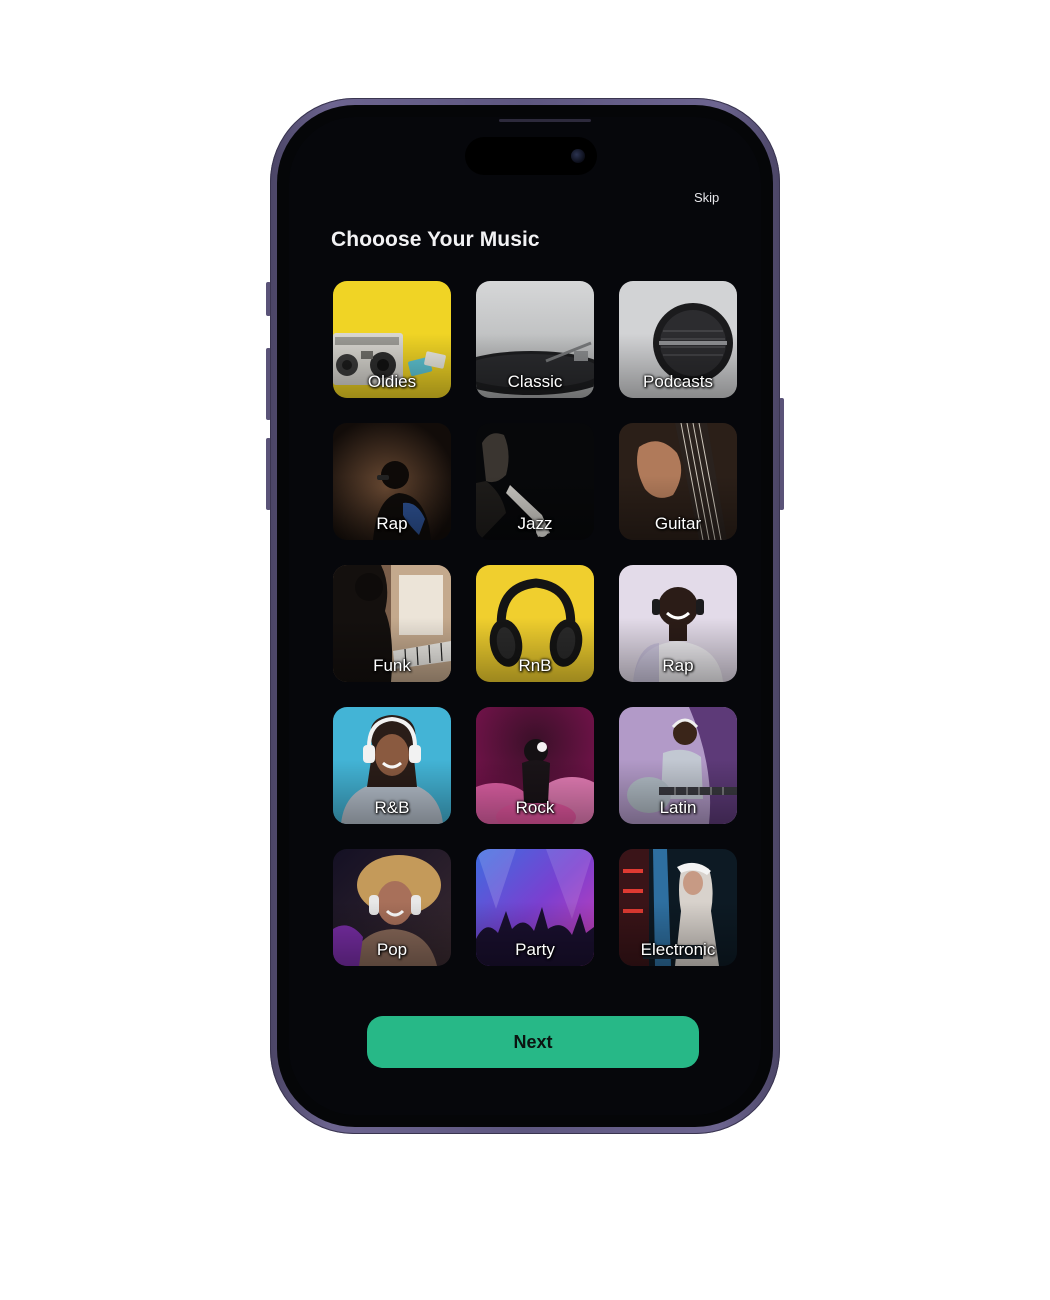 This screenshot has height=1300, width=1050. I want to click on genre-tile-party: Party, so click(535, 907).